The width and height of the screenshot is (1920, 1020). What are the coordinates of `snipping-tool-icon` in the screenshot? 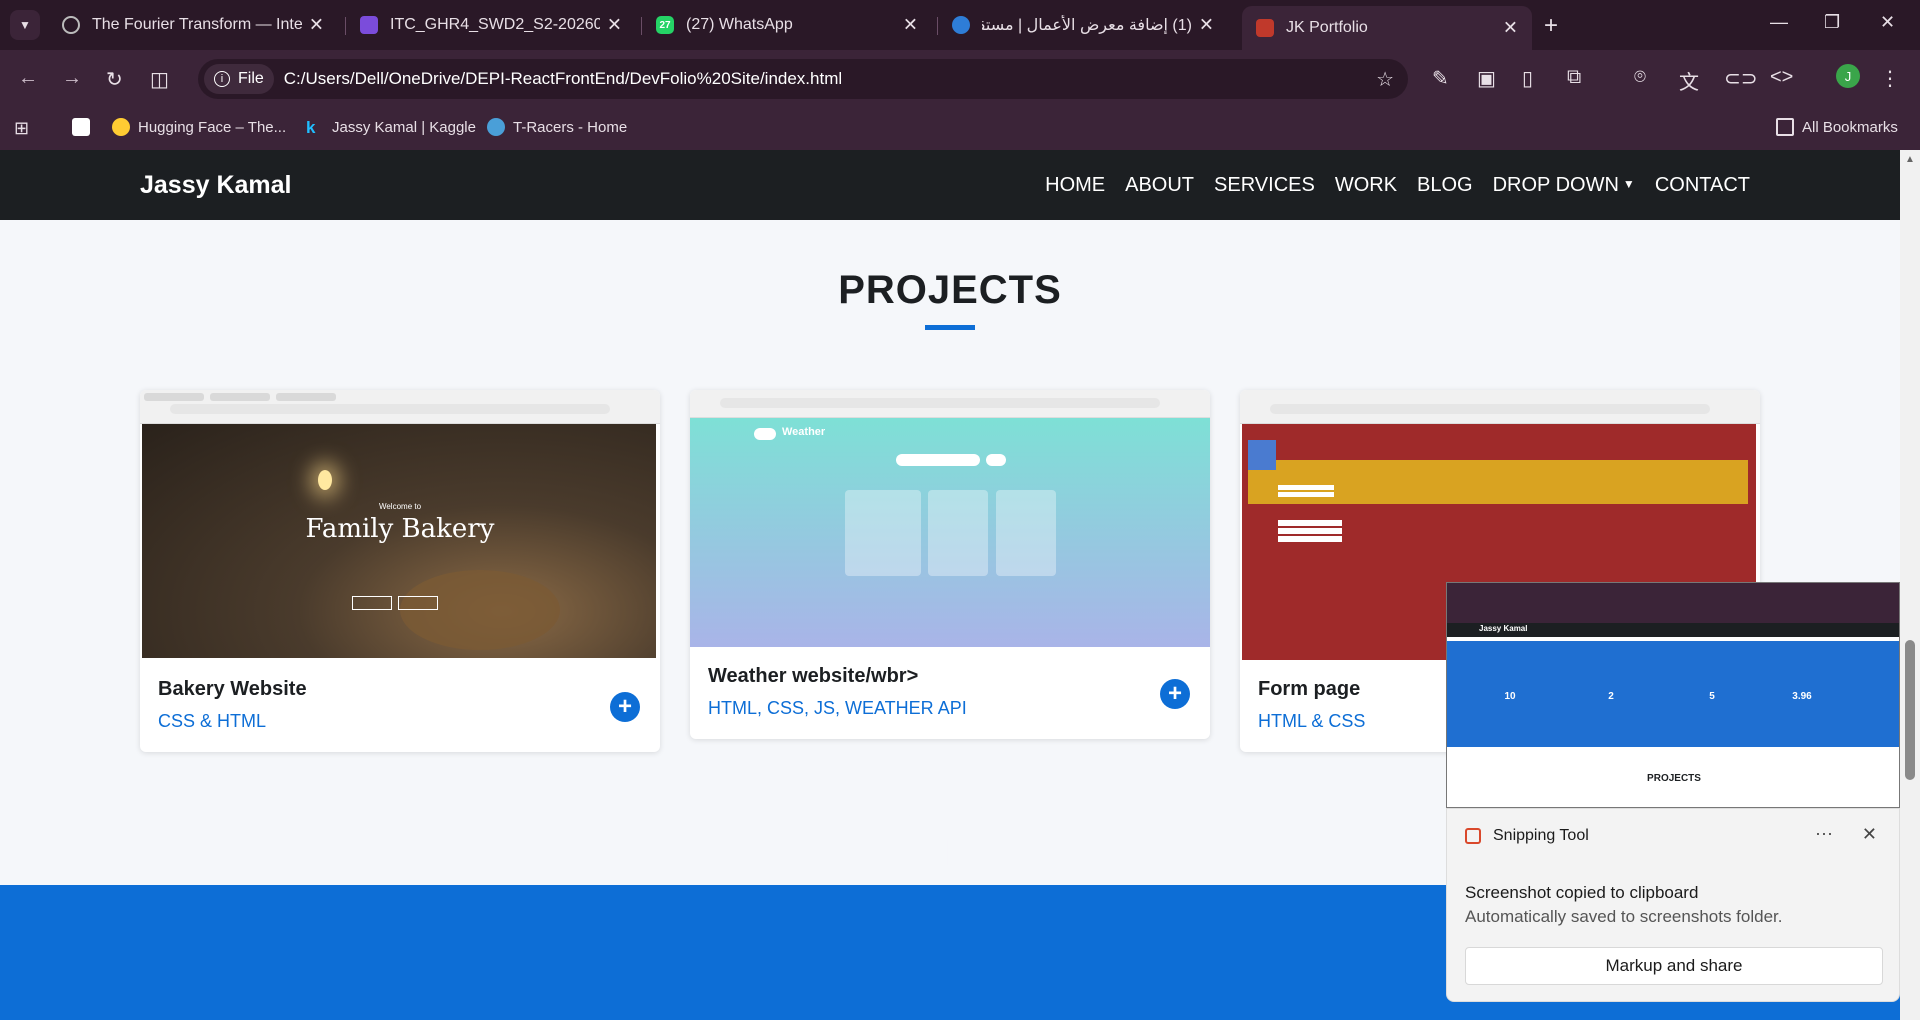 It's located at (1473, 836).